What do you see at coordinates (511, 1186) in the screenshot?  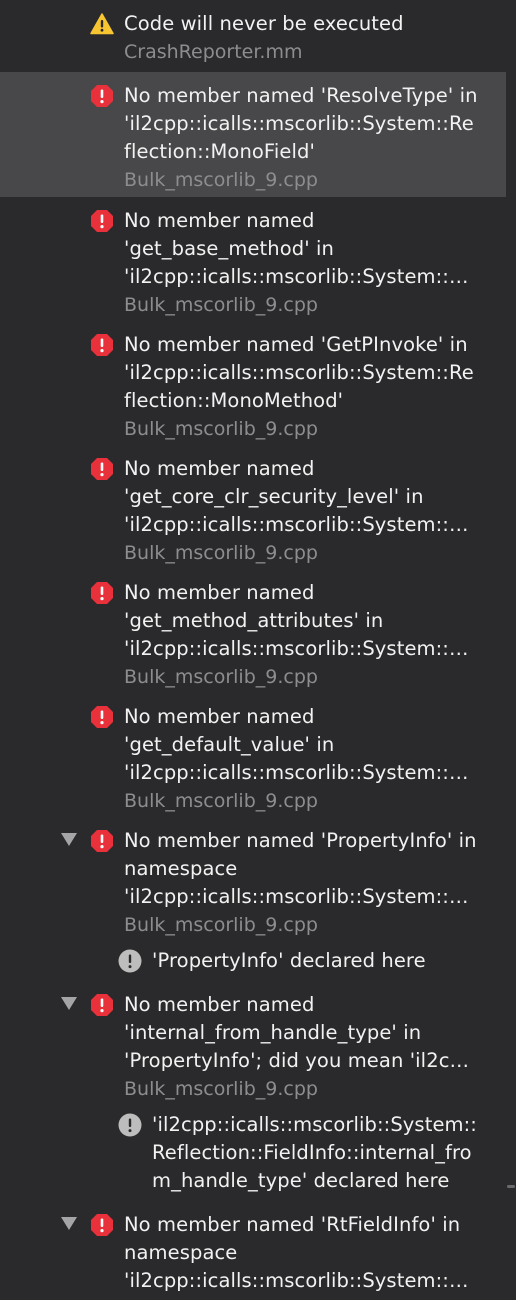 I see `scrollbar-thumb` at bounding box center [511, 1186].